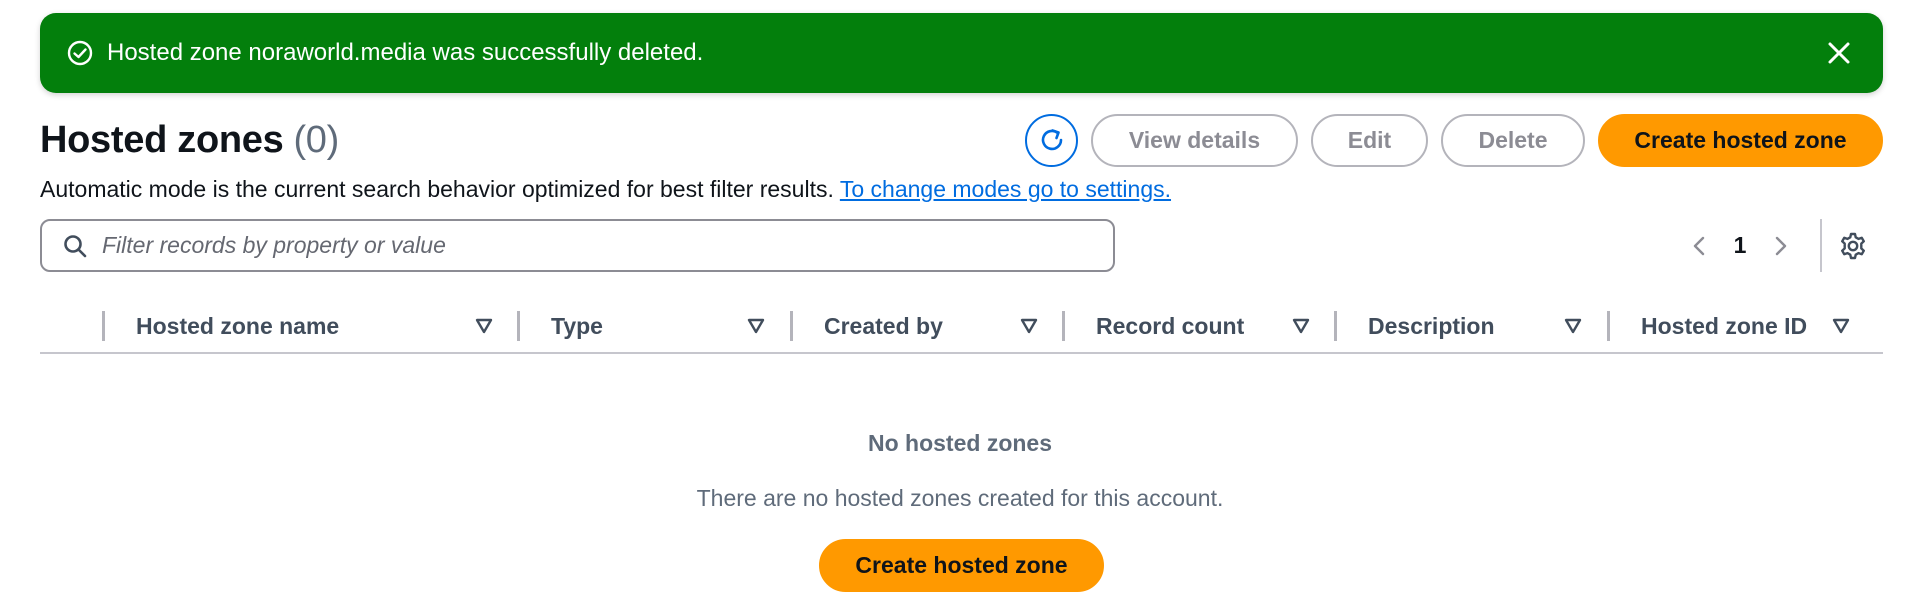 The width and height of the screenshot is (1920, 612). What do you see at coordinates (316, 139) in the screenshot?
I see `hosted-zone-count: (0)` at bounding box center [316, 139].